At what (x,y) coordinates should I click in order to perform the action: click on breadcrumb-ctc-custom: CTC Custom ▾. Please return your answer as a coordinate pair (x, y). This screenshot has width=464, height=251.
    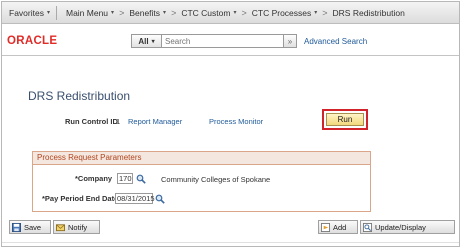
    Looking at the image, I should click on (208, 13).